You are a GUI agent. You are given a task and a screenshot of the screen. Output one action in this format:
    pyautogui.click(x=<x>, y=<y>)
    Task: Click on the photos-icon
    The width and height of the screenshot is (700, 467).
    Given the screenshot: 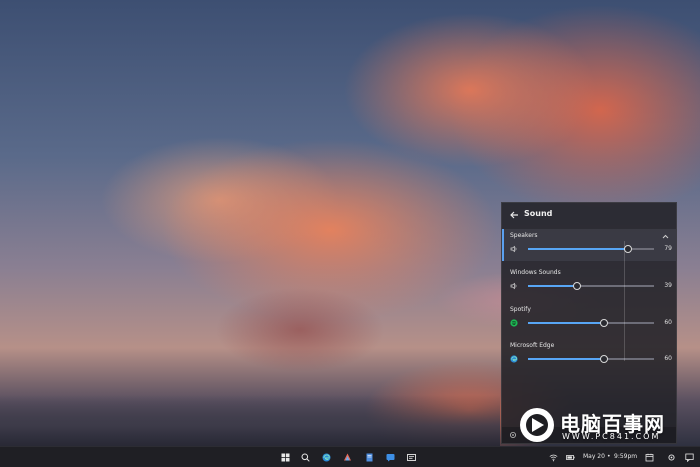 What is the action you would take?
    pyautogui.click(x=347, y=457)
    